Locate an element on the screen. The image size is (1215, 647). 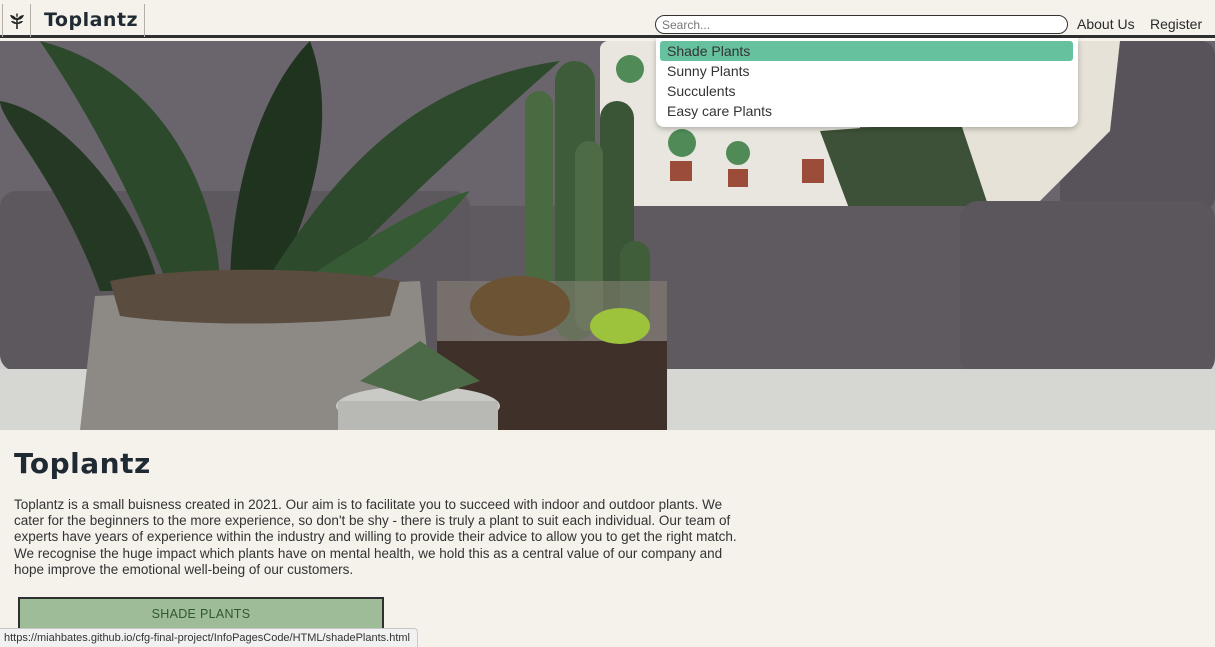
brand: Toplantz is located at coordinates (74, 20).